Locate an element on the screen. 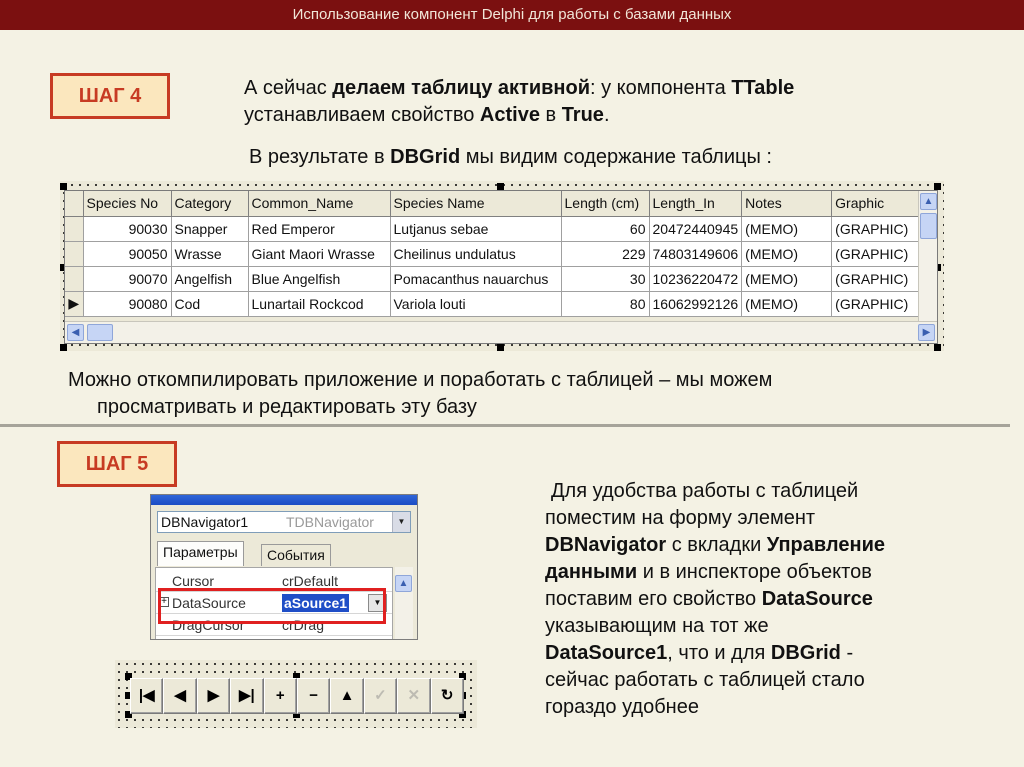 This screenshot has width=1024, height=767. horizontal-scrollbar: ◀ ▶ is located at coordinates (501, 332).